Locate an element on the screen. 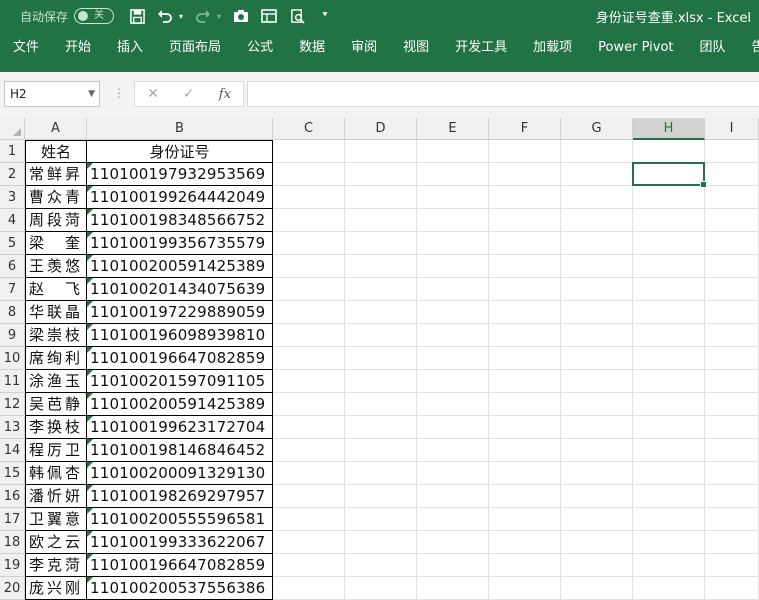  column-header: B is located at coordinates (180, 129).